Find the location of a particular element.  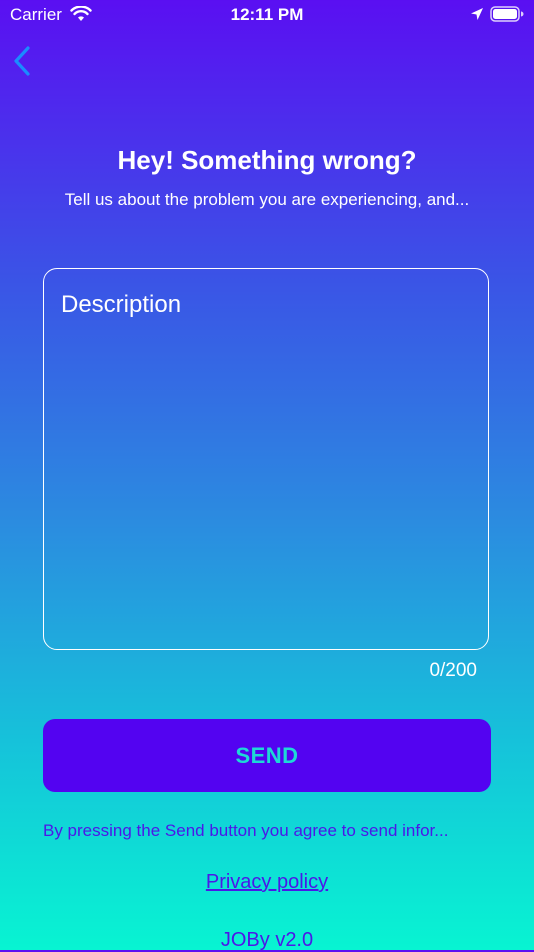

page-title: Hey! Something wrong? is located at coordinates (267, 160).